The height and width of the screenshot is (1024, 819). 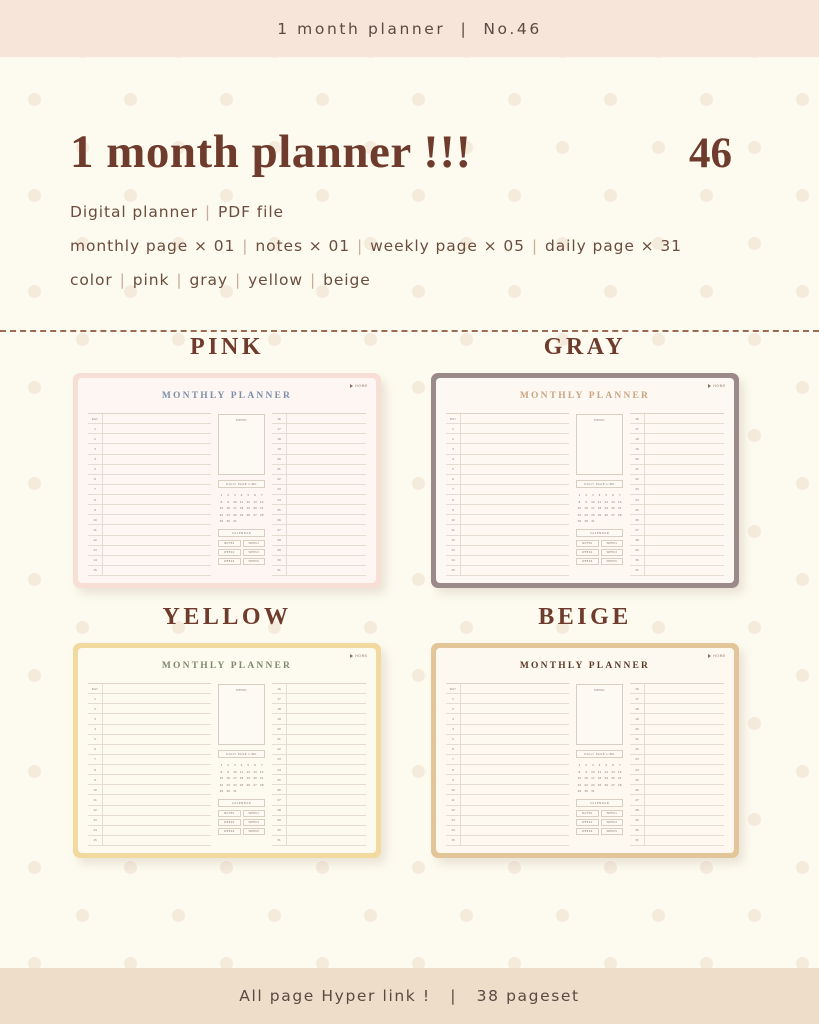 What do you see at coordinates (599, 502) in the screenshot?
I see `mini-calendar-day: 11` at bounding box center [599, 502].